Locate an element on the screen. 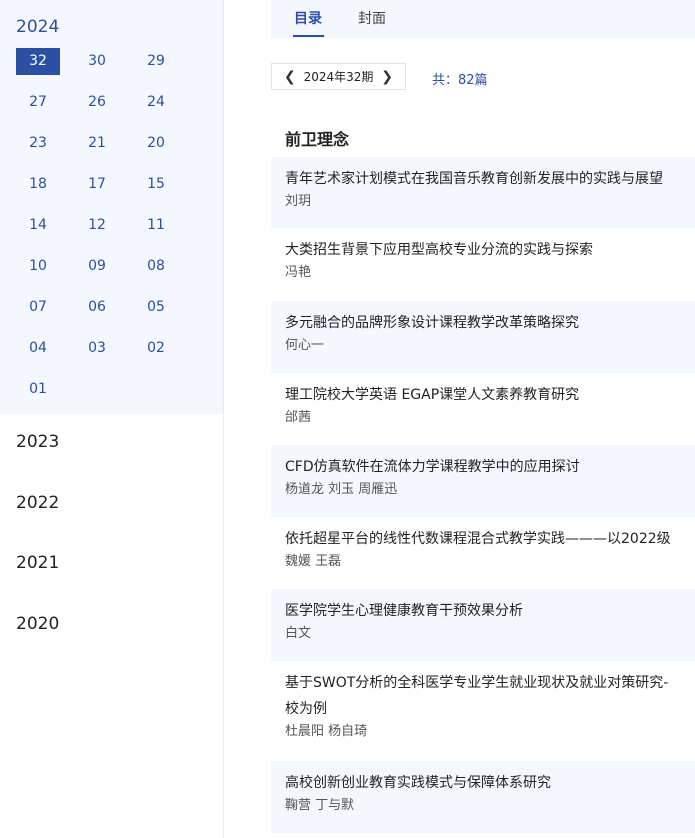 The width and height of the screenshot is (695, 838). issue-link: 08 is located at coordinates (156, 266).